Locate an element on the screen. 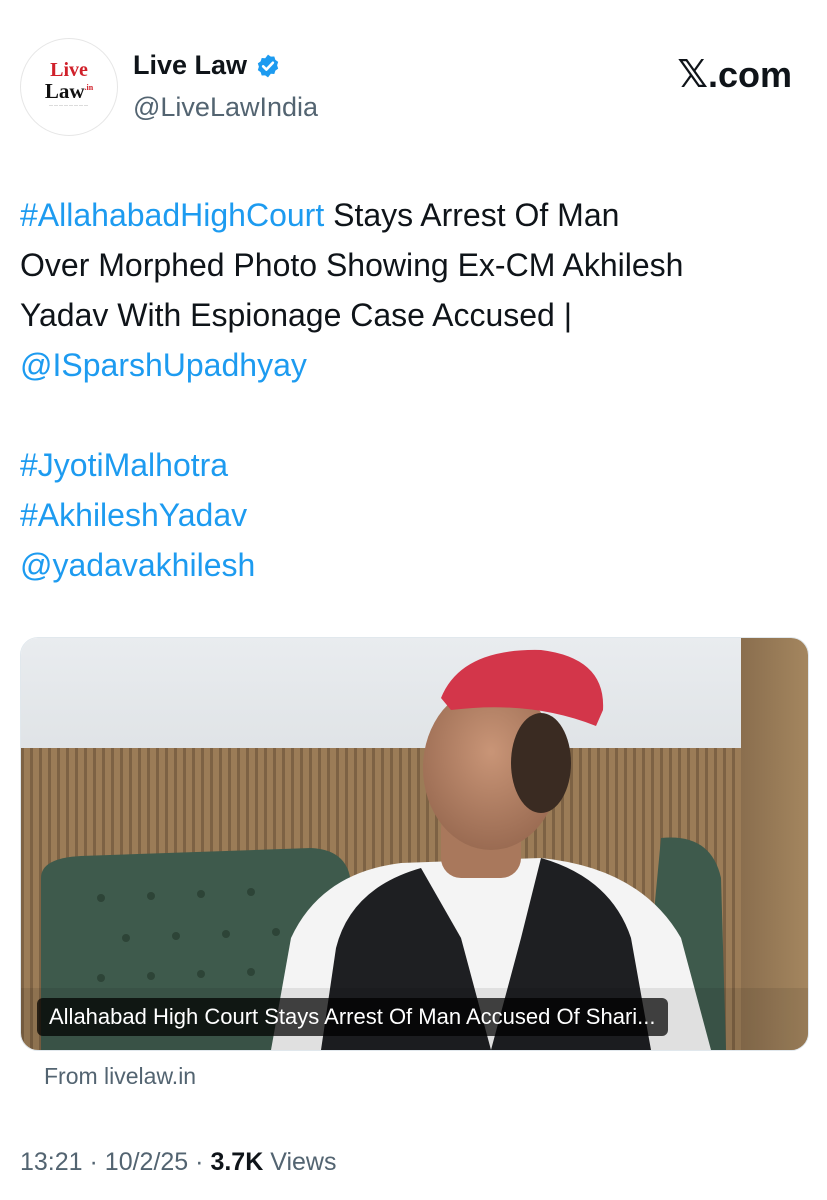  hashtag-jyotimalhotra: #JyotiMalhotra is located at coordinates (415, 465).